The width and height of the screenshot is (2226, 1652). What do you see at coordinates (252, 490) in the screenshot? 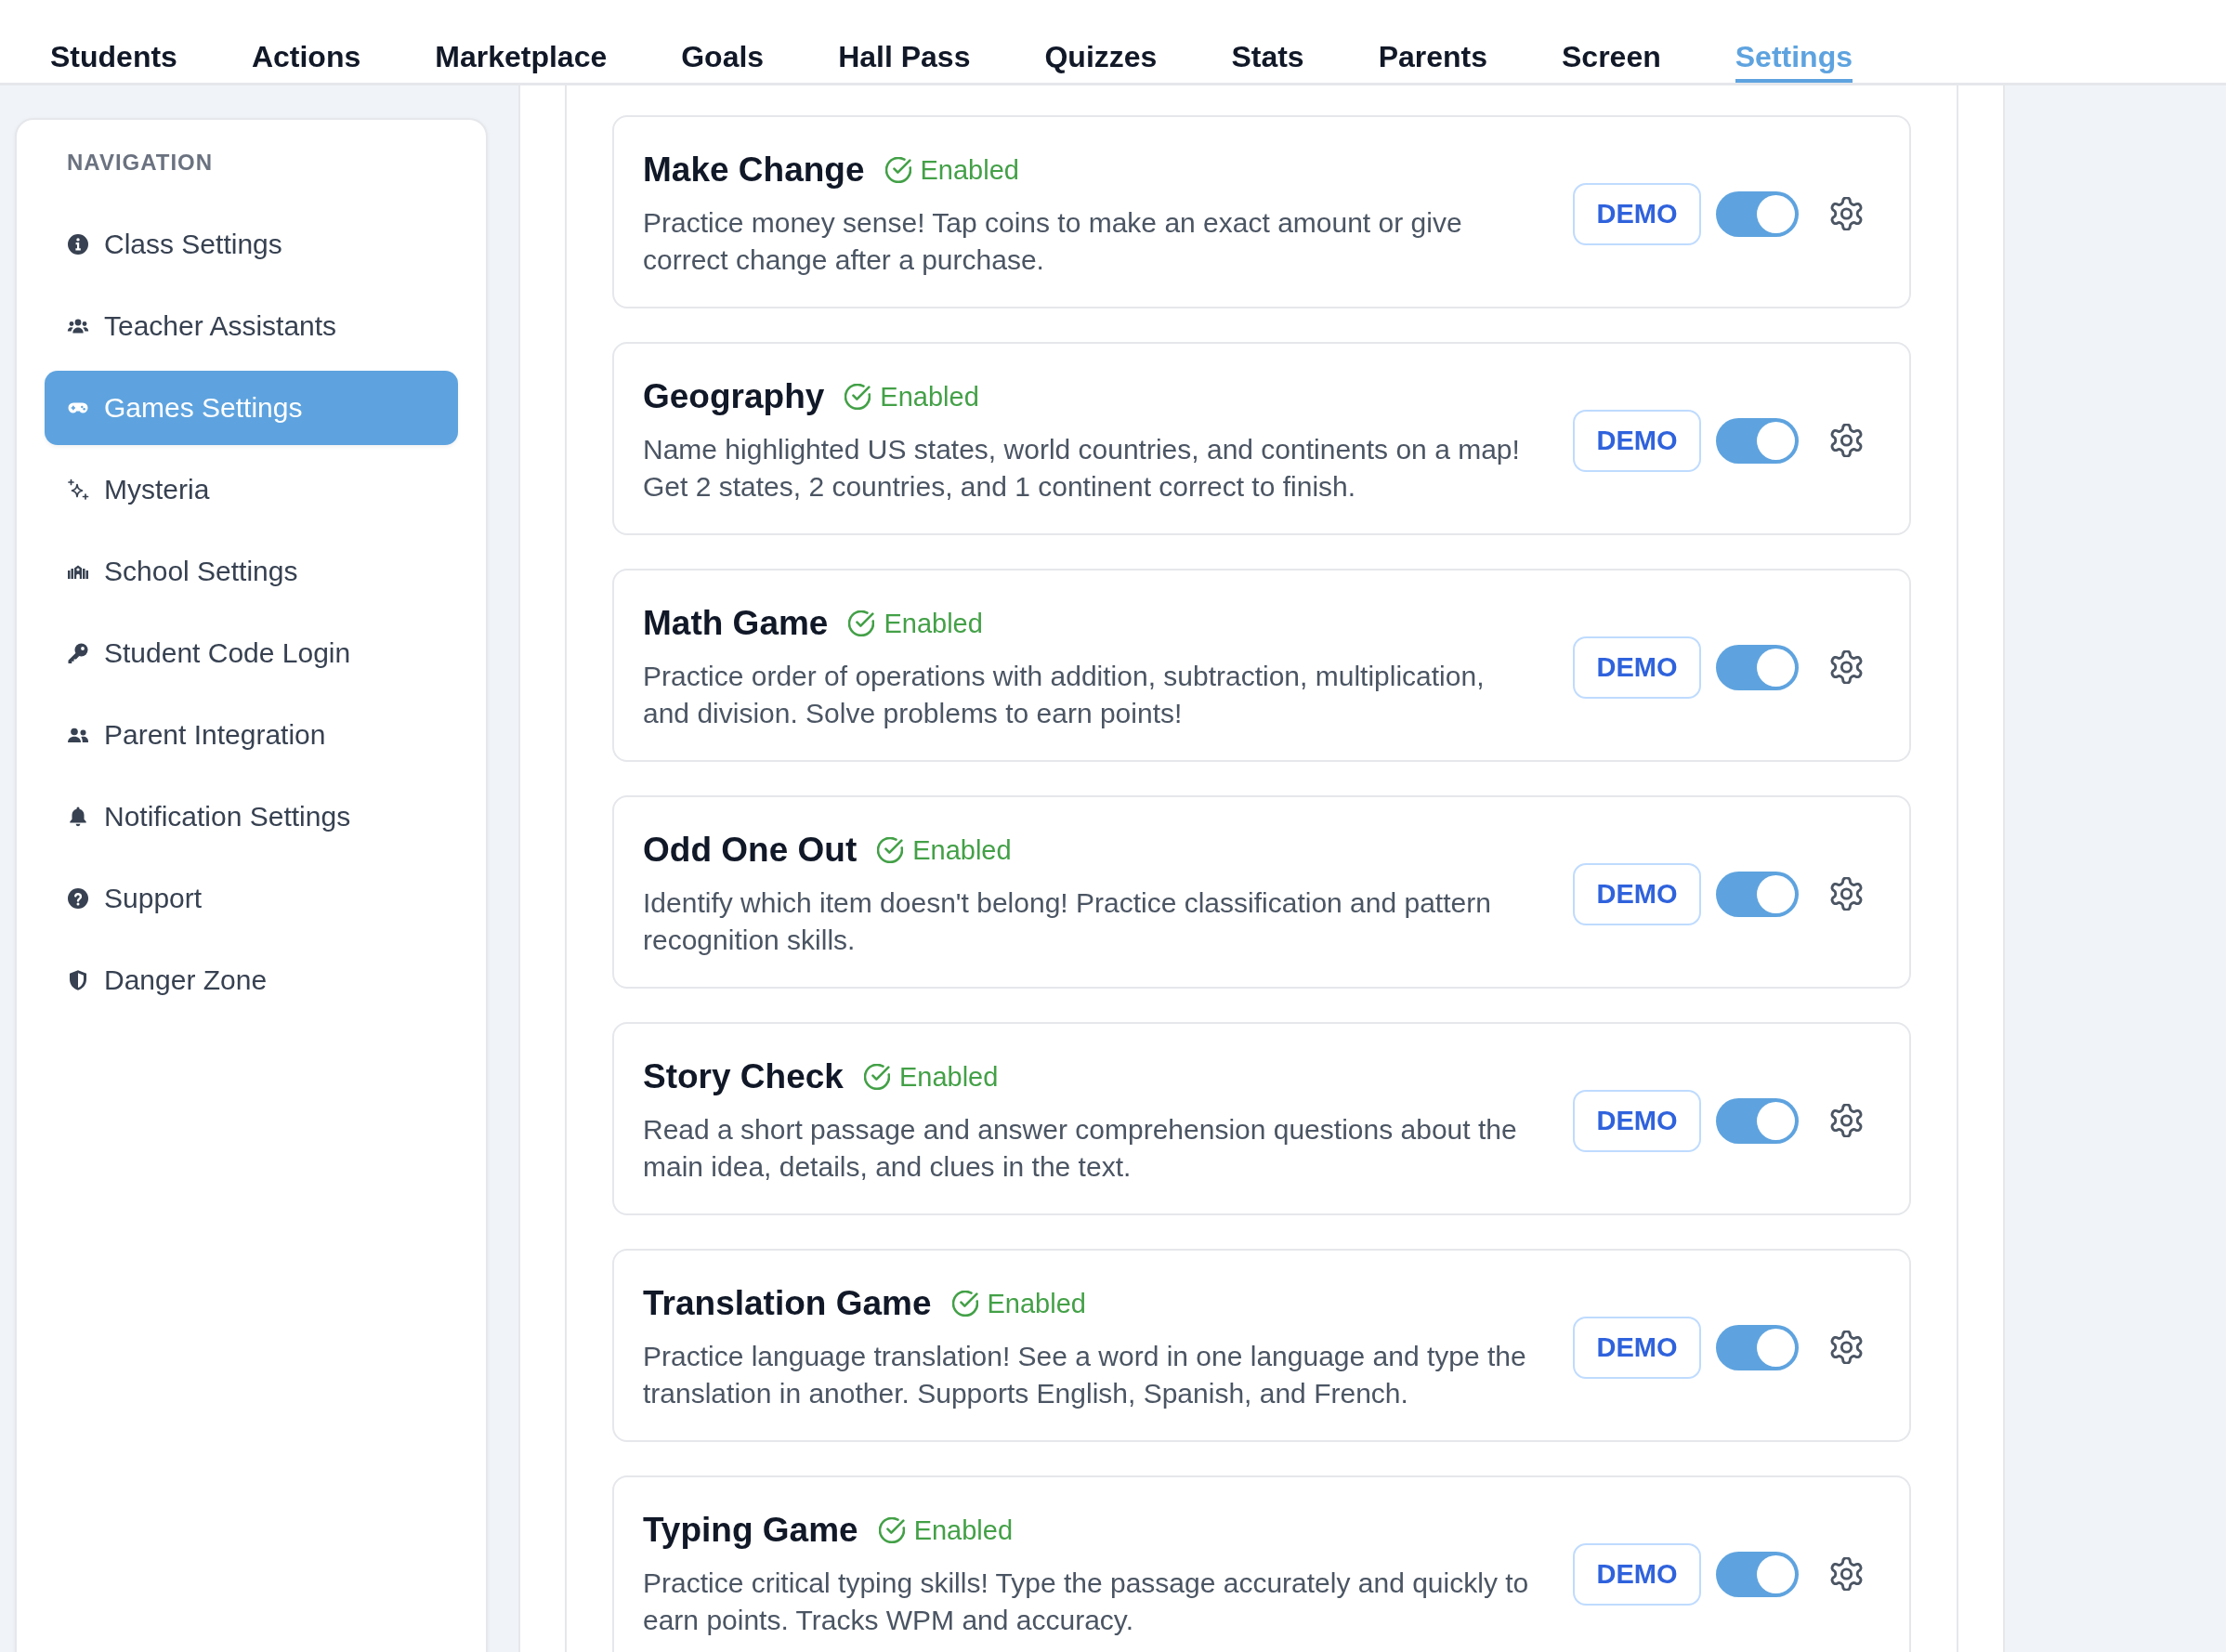
I see `sidebar-item: Mysteria` at bounding box center [252, 490].